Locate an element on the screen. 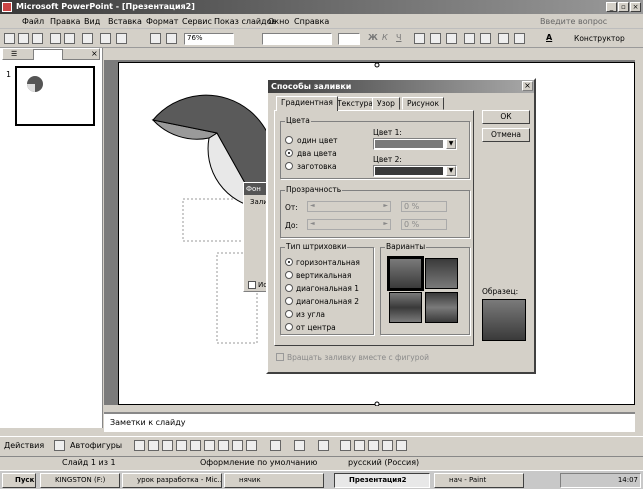  font-color-icon is located at coordinates (323, 445).